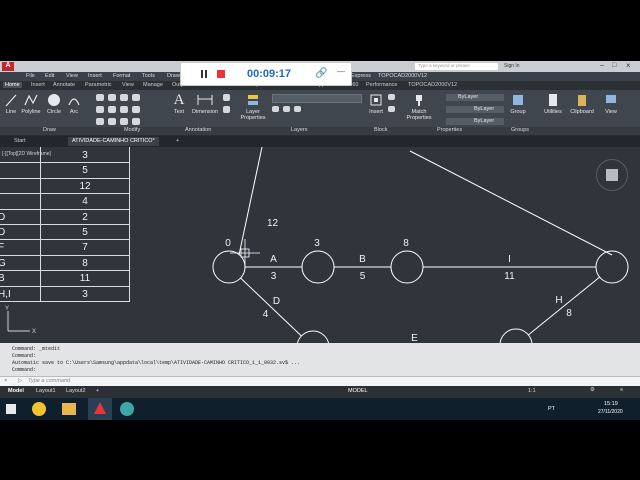  Describe the element at coordinates (95, 76) in the screenshot. I see `menu-insert: Insert` at that location.